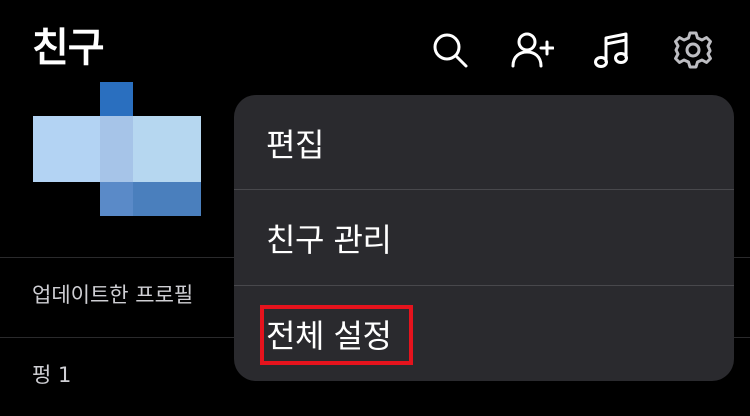 Image resolution: width=750 pixels, height=416 pixels. I want to click on add-friend-icon, so click(532, 50).